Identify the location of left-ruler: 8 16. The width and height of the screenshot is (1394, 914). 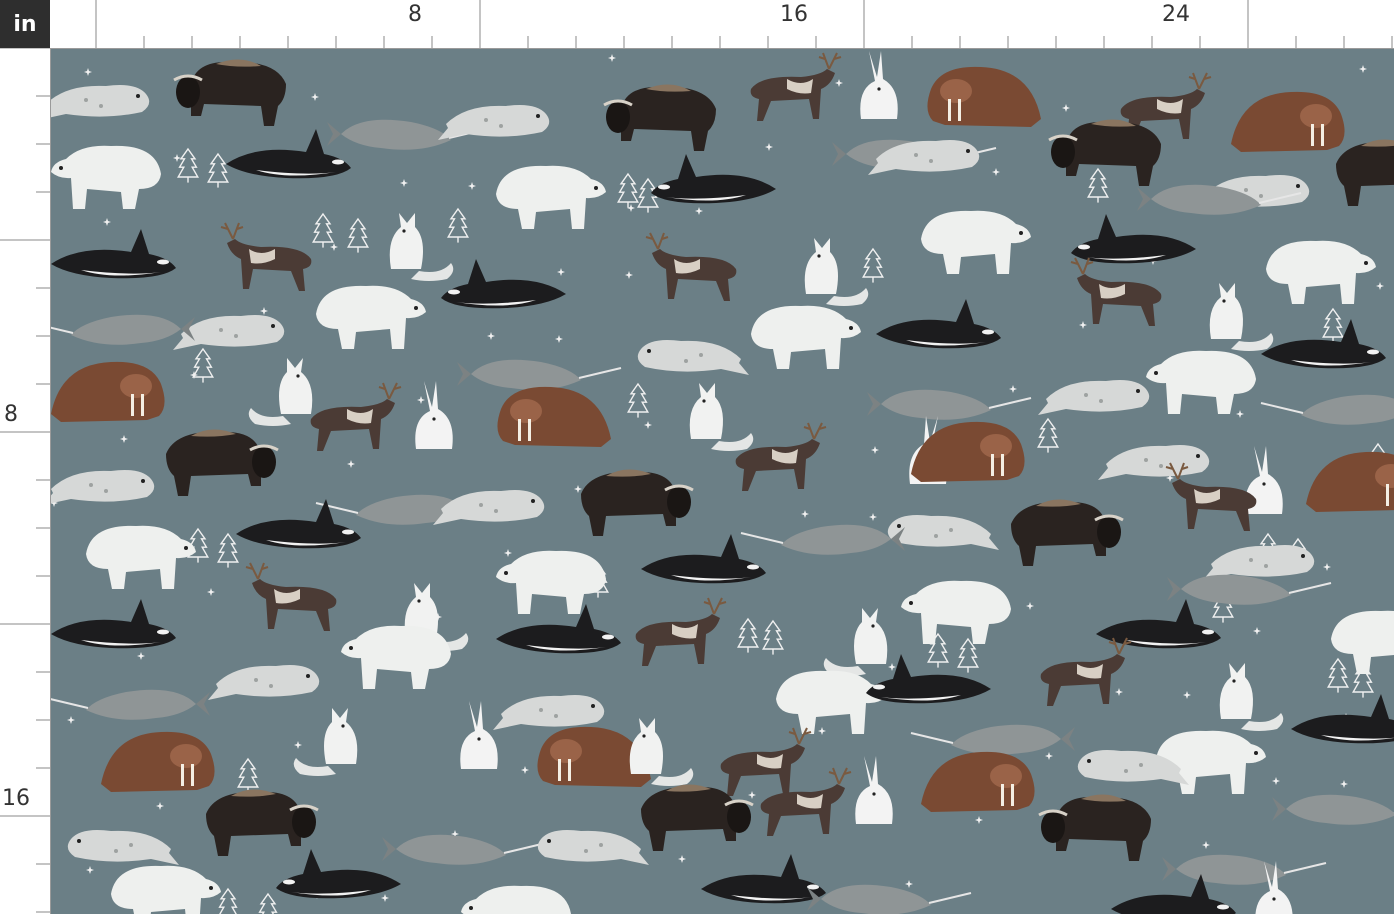
(25, 481).